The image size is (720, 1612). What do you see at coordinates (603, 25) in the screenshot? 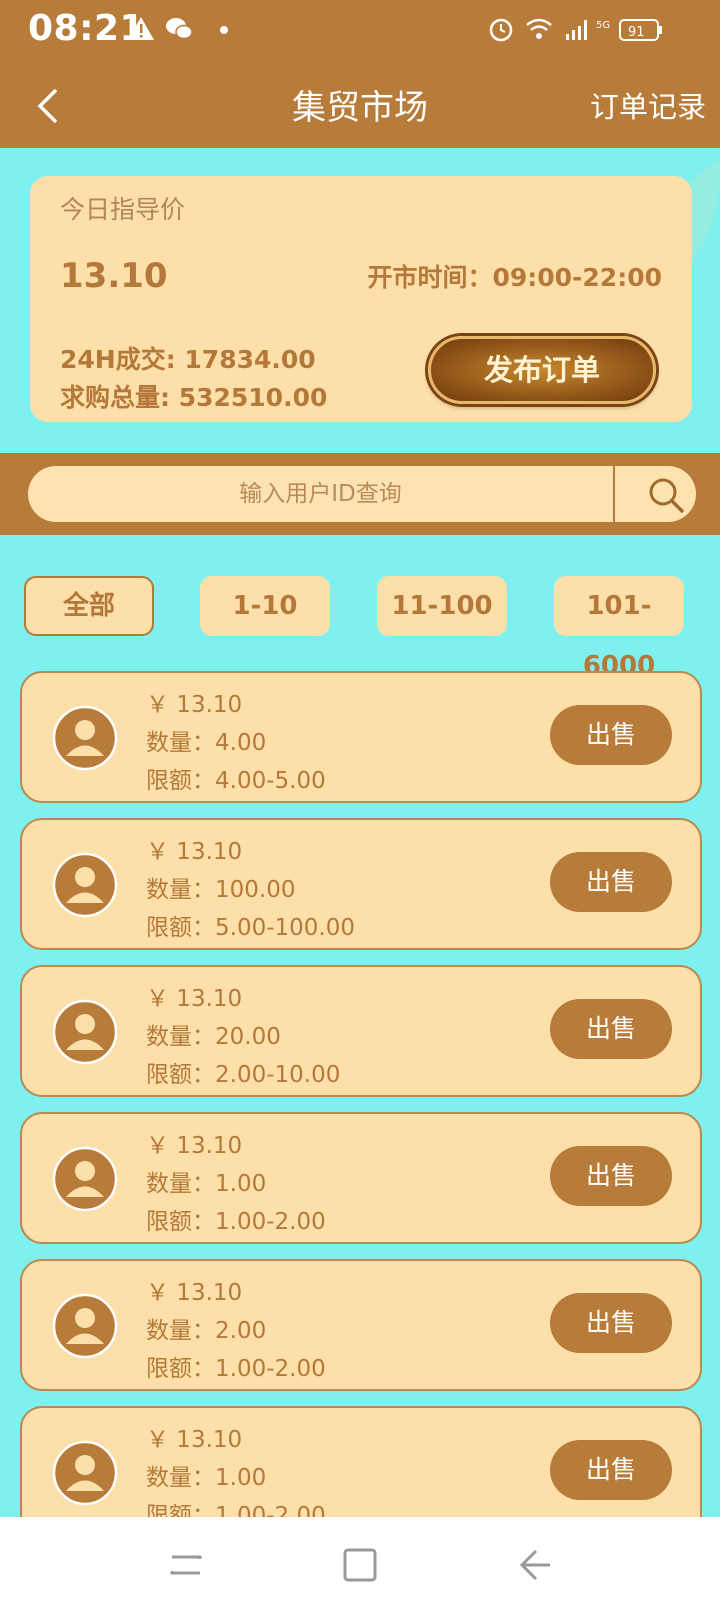
I see `svg-text: 5G` at bounding box center [603, 25].